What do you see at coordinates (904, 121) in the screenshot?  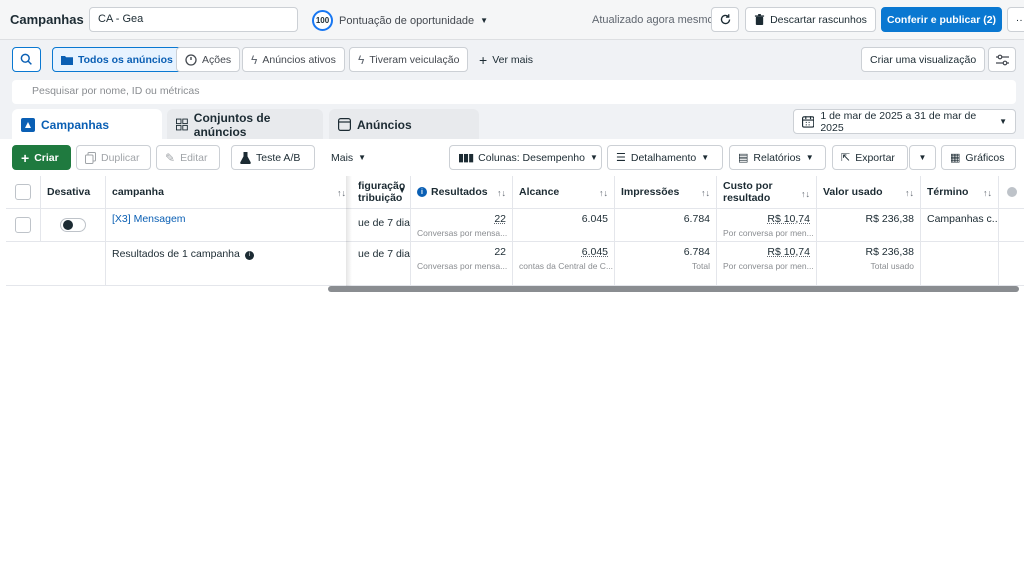 I see `date-range-picker: 1 de mar de 2025 a 31 de mar de 2025 ▼` at bounding box center [904, 121].